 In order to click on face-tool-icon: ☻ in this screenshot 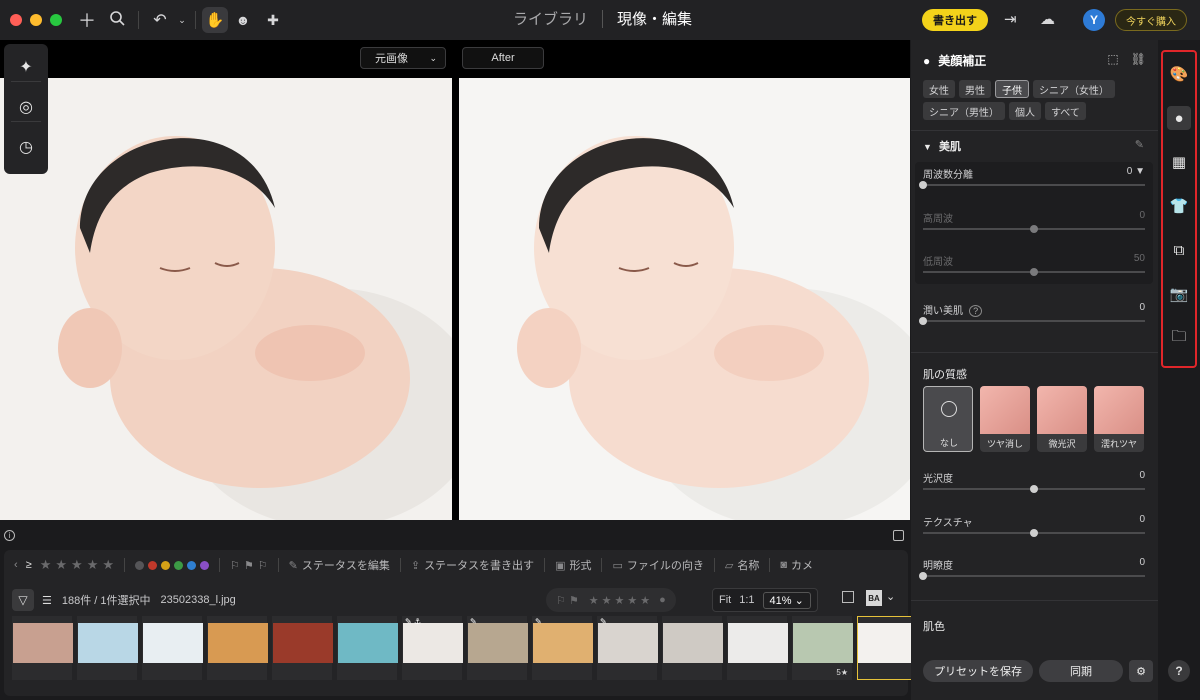, I will do `click(243, 20)`.